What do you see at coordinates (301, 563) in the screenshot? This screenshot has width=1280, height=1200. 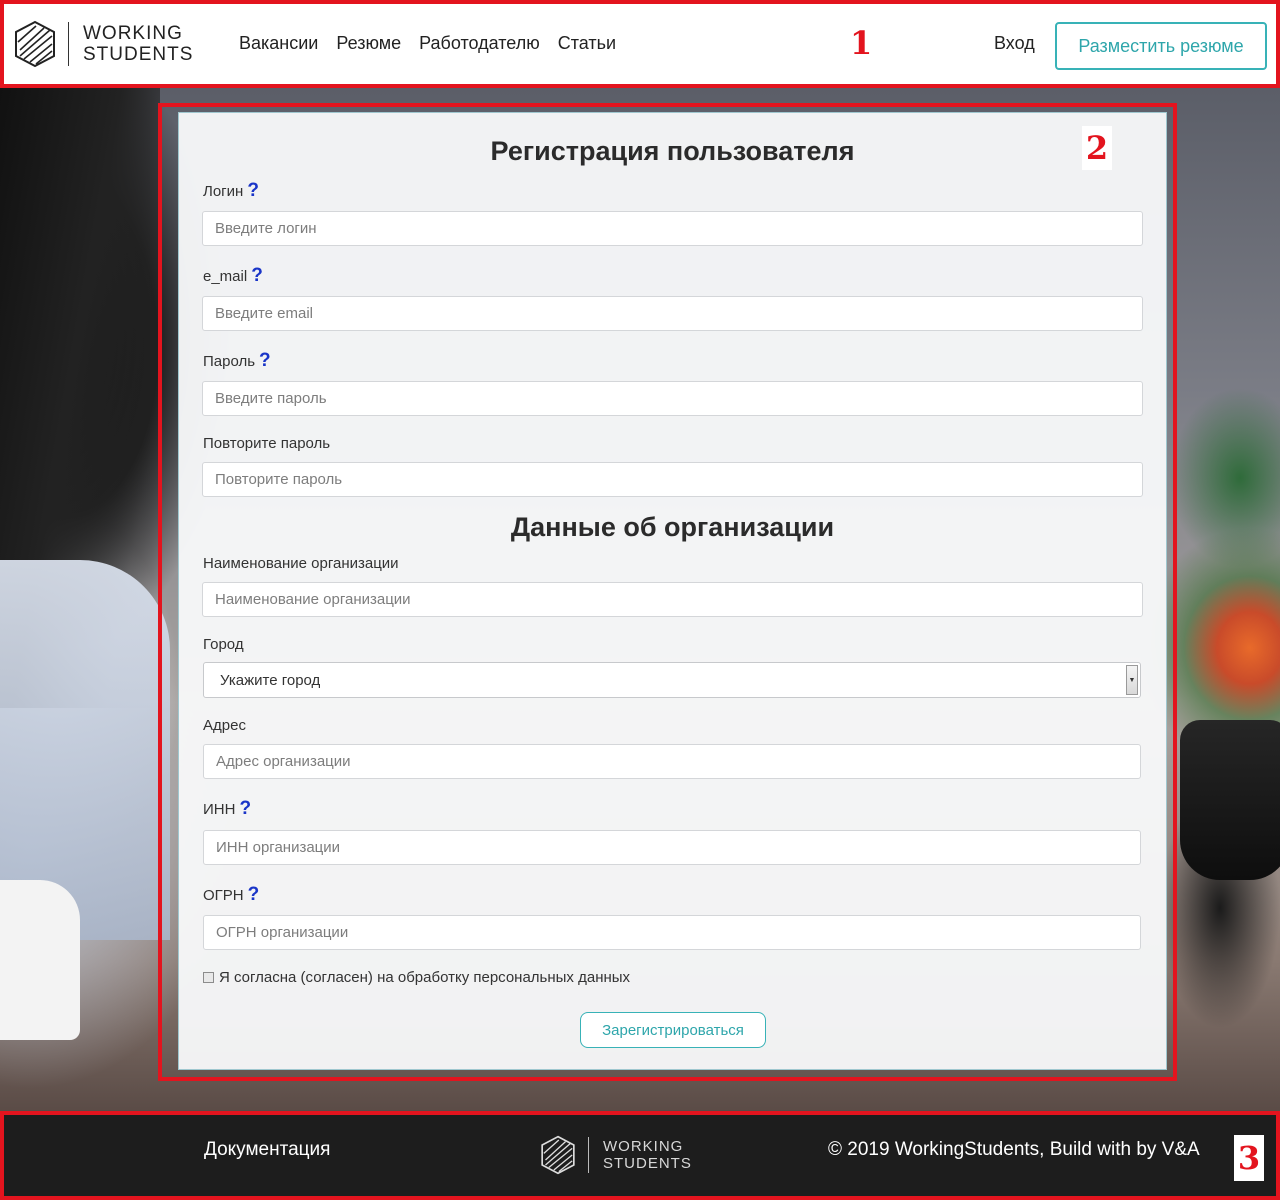 I see `org-name-label: Наименование организации` at bounding box center [301, 563].